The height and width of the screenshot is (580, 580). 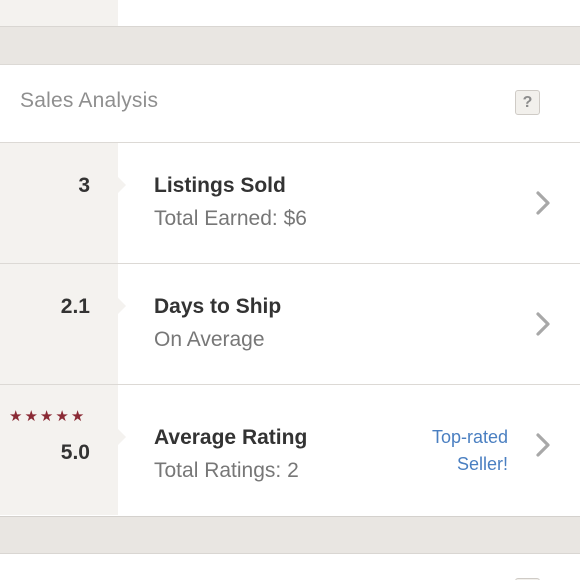 I want to click on days-to-ship-value: 2.1, so click(x=75, y=306).